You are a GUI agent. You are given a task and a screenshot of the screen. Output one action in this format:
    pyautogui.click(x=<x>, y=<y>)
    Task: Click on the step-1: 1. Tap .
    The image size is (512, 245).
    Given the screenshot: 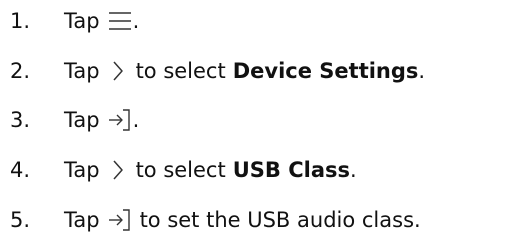 What is the action you would take?
    pyautogui.click(x=74, y=21)
    